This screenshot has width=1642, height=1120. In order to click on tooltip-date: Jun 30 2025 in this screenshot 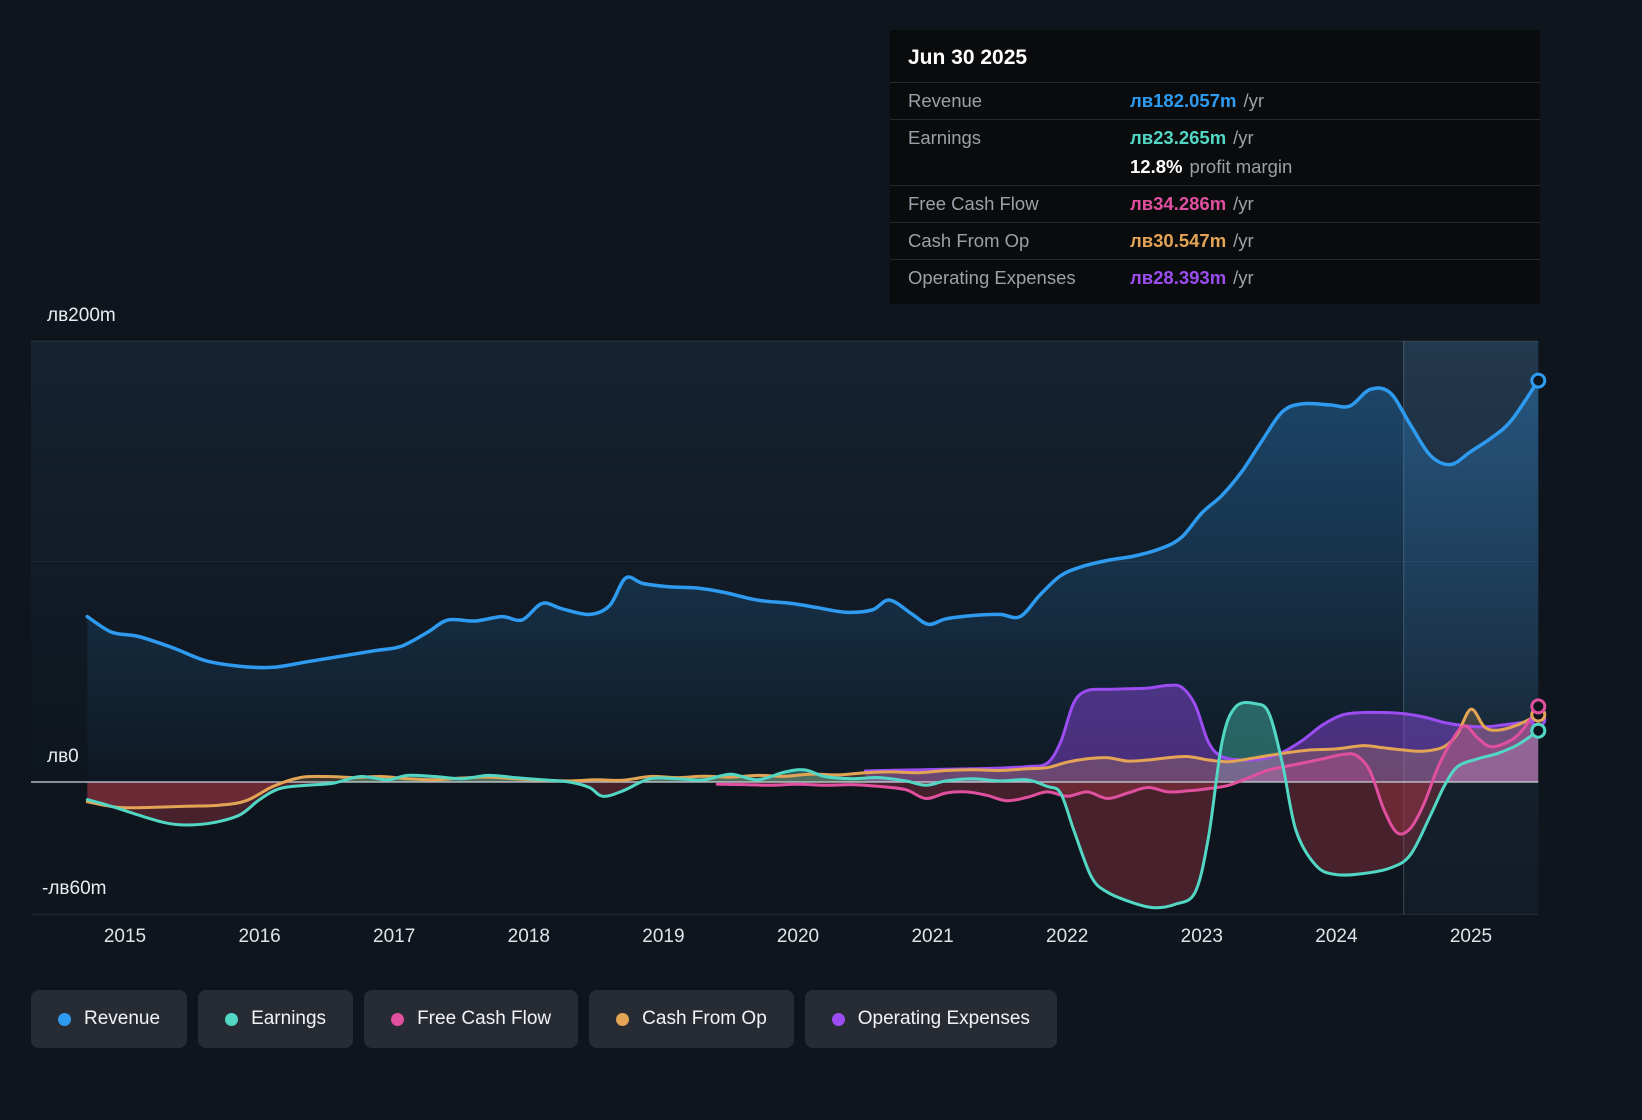, I will do `click(968, 57)`.